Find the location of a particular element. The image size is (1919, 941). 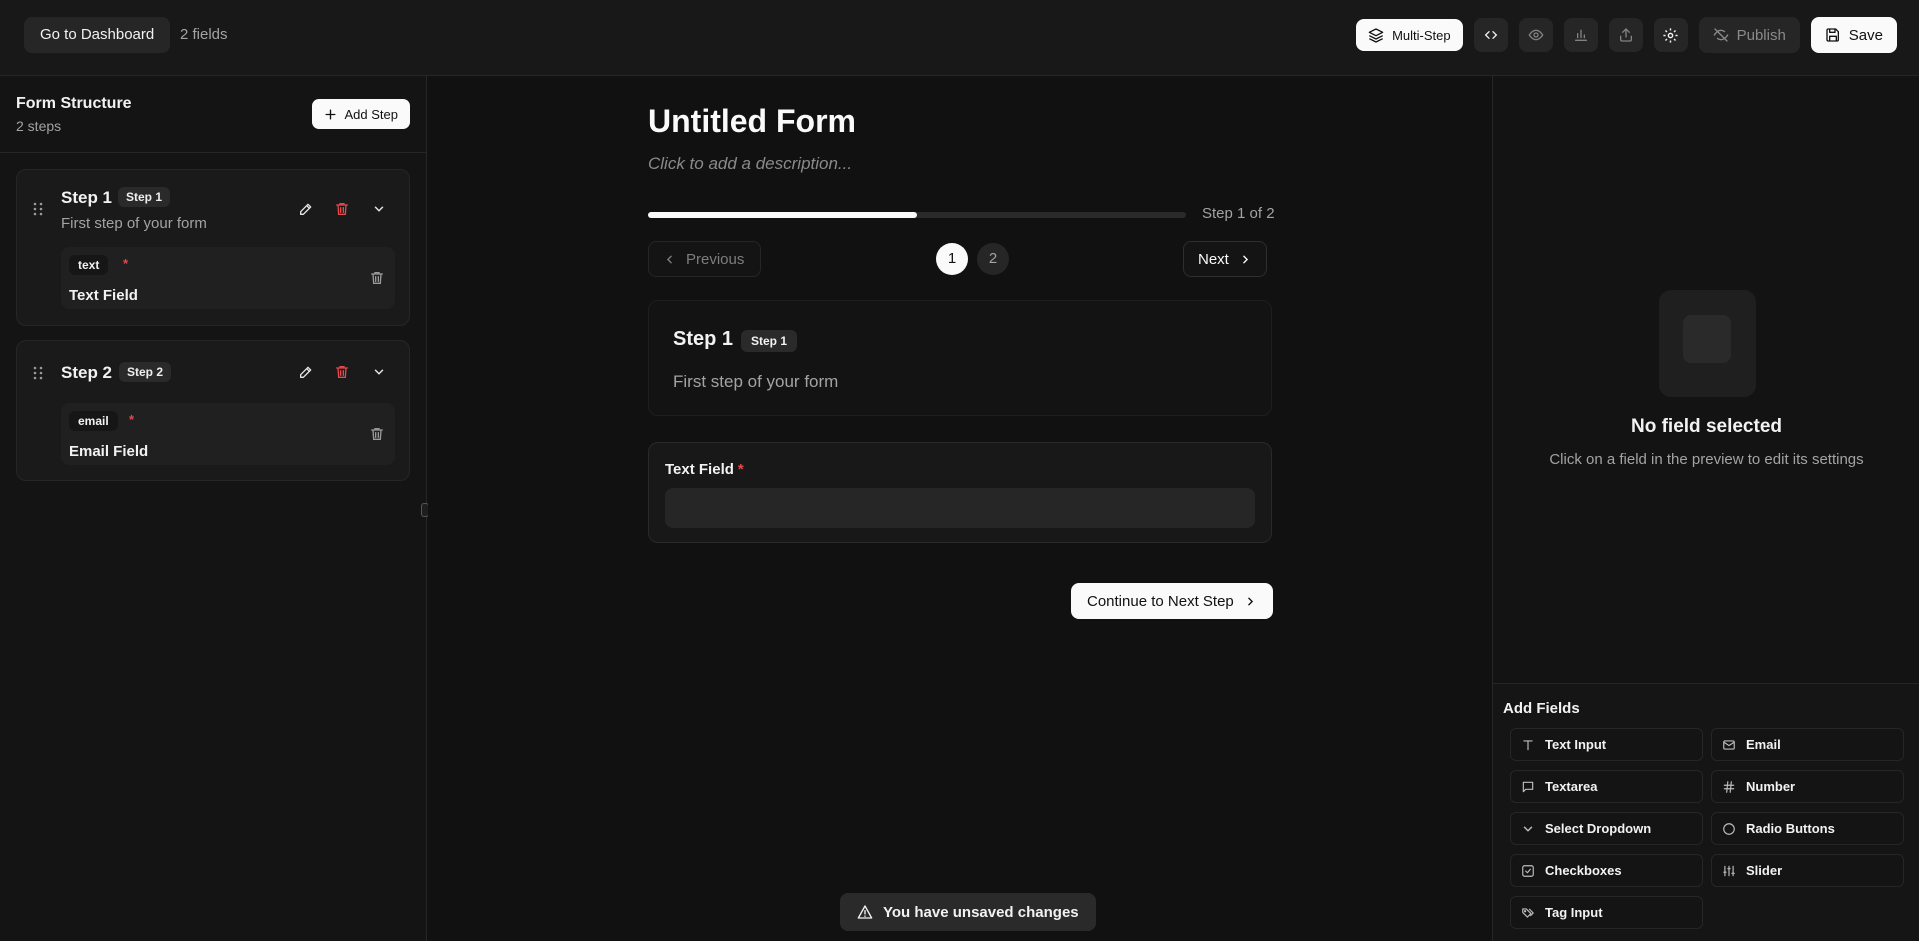

chevron-left-icon is located at coordinates (669, 259).